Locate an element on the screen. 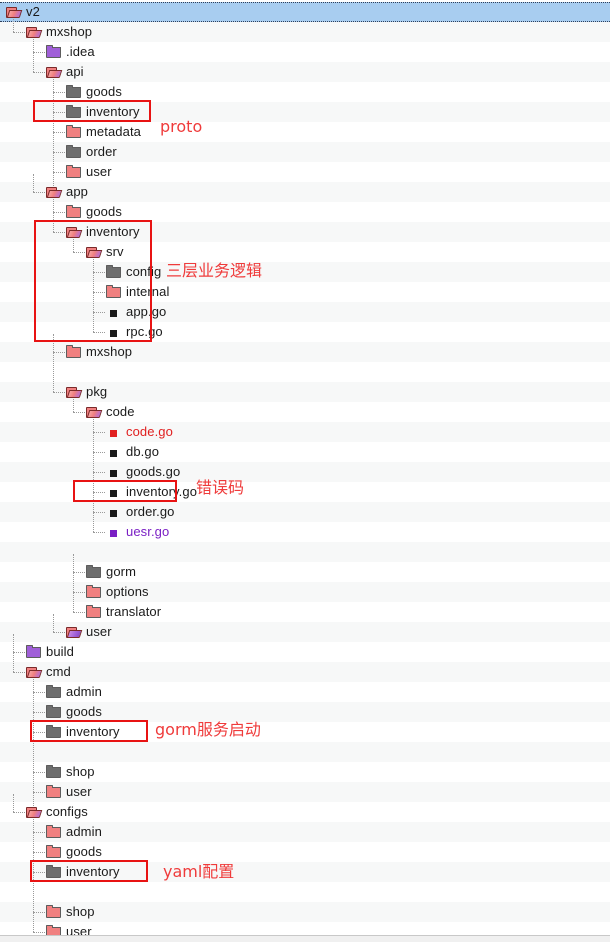 Image resolution: width=610 pixels, height=942 pixels. tree-node-order-go: order.go is located at coordinates (140, 512).